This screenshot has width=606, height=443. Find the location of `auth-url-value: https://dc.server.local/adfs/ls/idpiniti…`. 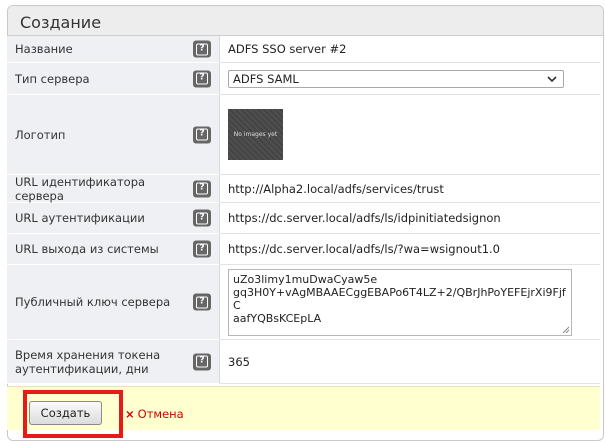

auth-url-value: https://dc.server.local/adfs/ls/idpiniti… is located at coordinates (364, 218).